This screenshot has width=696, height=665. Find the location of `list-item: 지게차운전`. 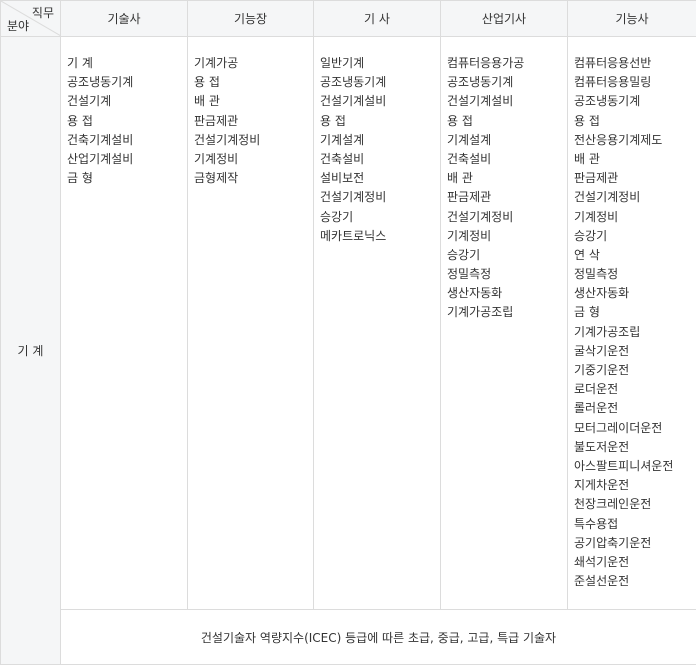

list-item: 지게차운전 is located at coordinates (602, 485).